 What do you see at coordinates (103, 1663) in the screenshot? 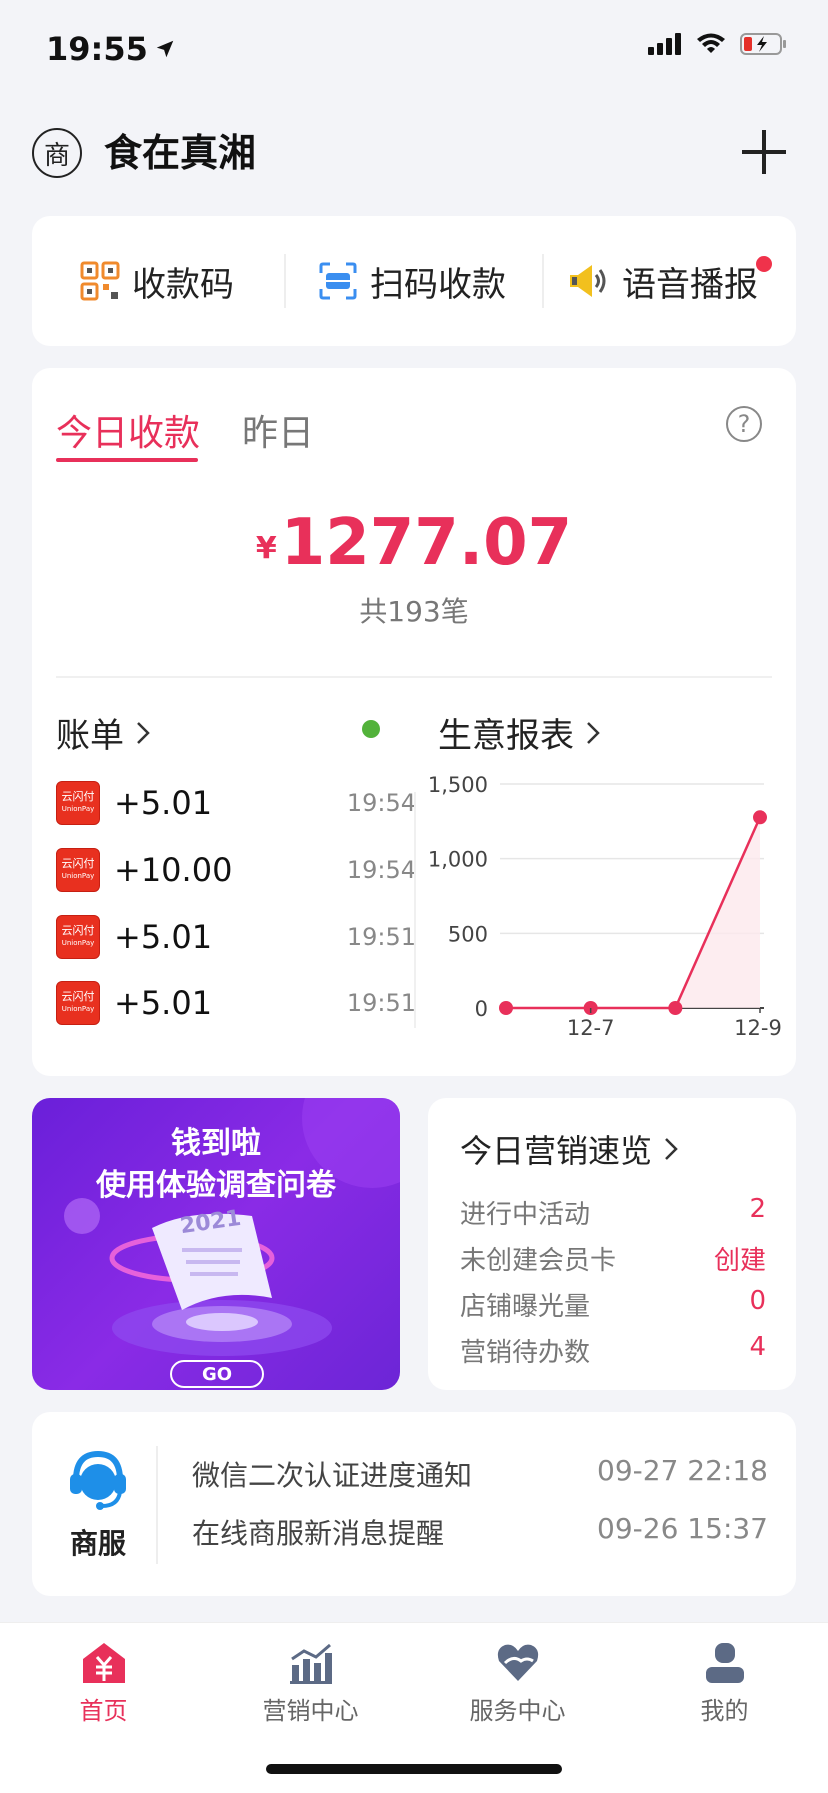
I see `home-icon` at bounding box center [103, 1663].